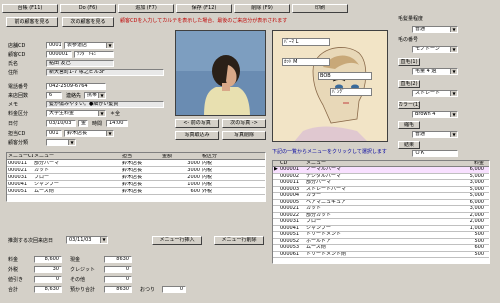  I want to click on insert-menu-row-button: メニュー行挿入, so click(177, 240).